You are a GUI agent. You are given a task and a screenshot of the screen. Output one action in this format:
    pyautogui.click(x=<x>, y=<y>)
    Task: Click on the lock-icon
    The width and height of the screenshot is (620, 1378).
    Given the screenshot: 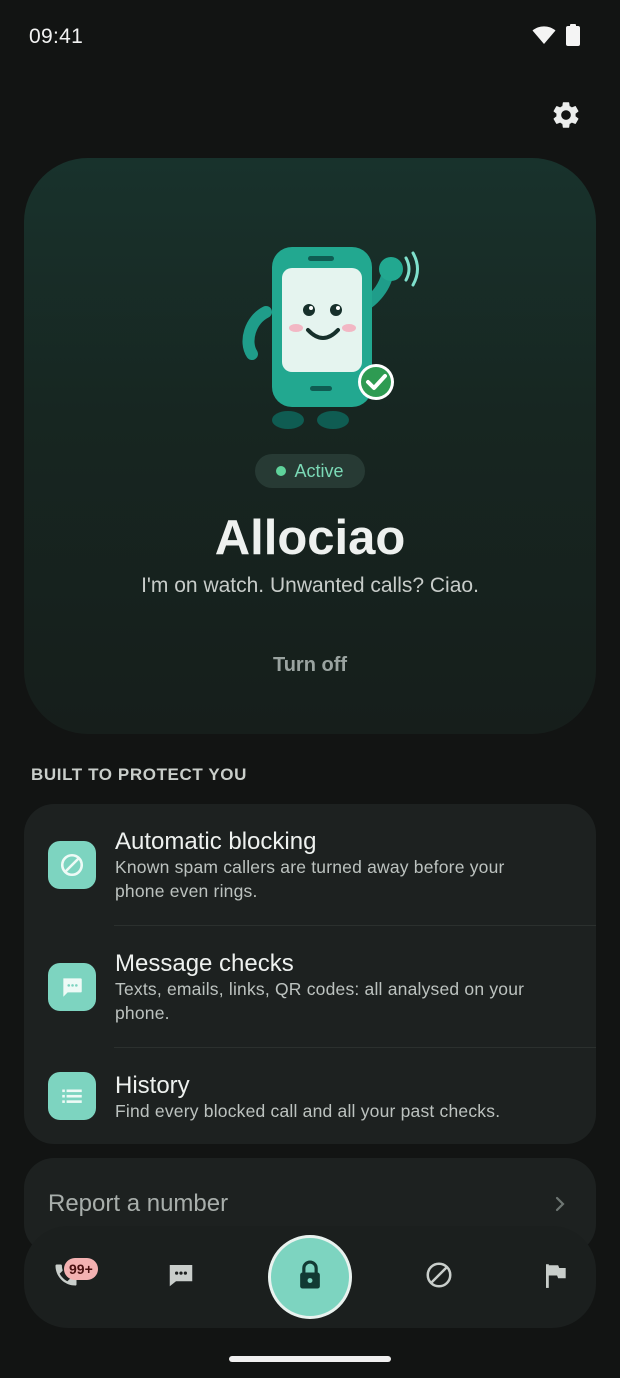 What is the action you would take?
    pyautogui.click(x=310, y=1277)
    